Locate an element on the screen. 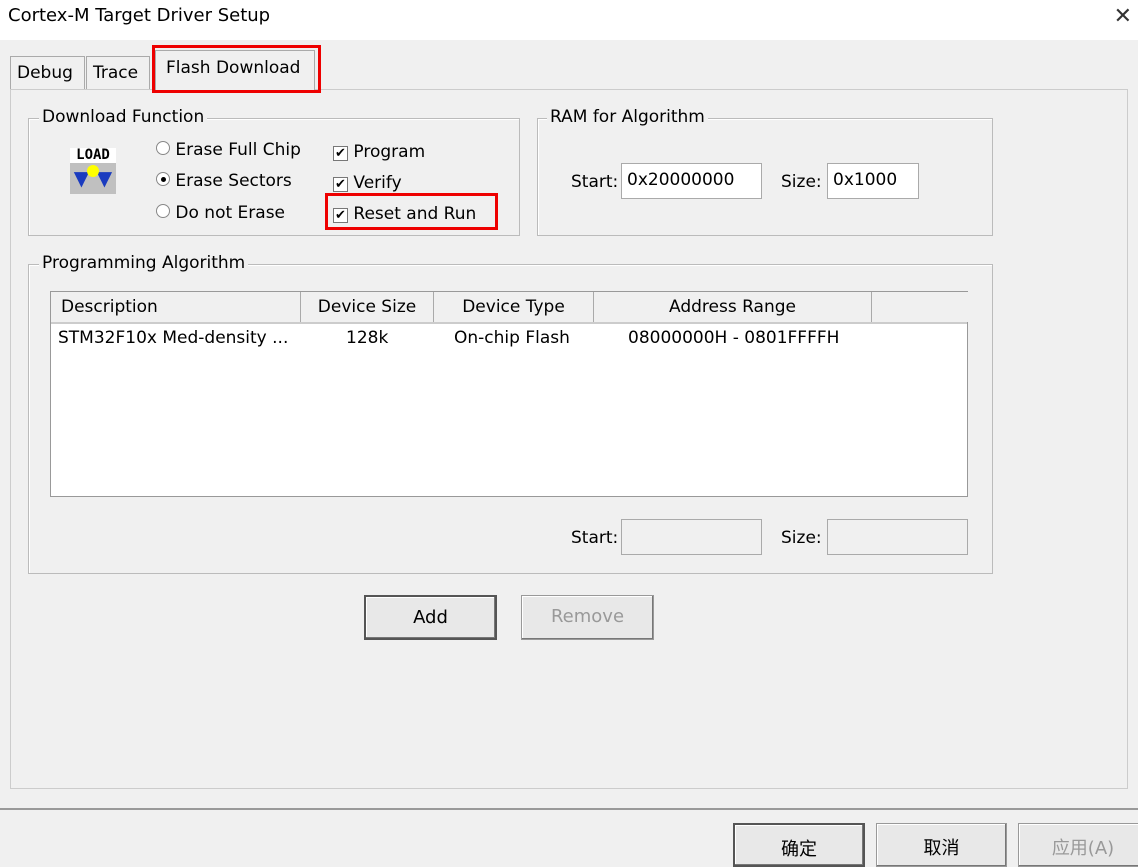  algo-start-input is located at coordinates (691, 537).